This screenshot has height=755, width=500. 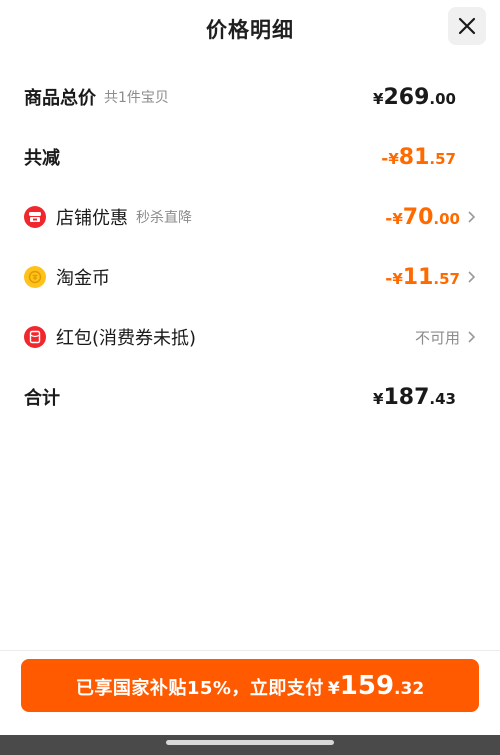 I want to click on pay-currency: ¥, so click(x=333, y=688).